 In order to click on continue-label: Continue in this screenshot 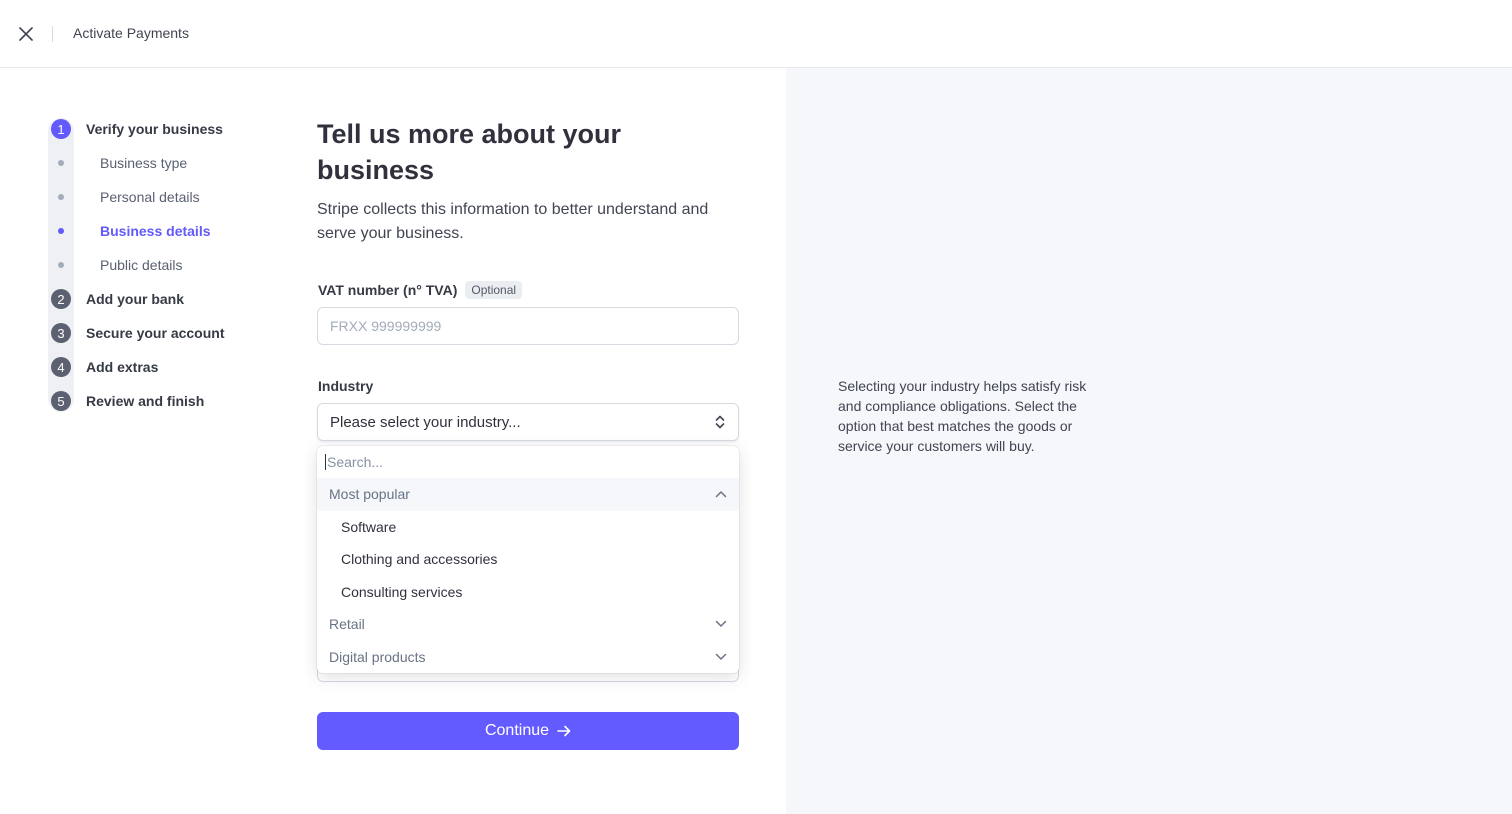, I will do `click(517, 730)`.